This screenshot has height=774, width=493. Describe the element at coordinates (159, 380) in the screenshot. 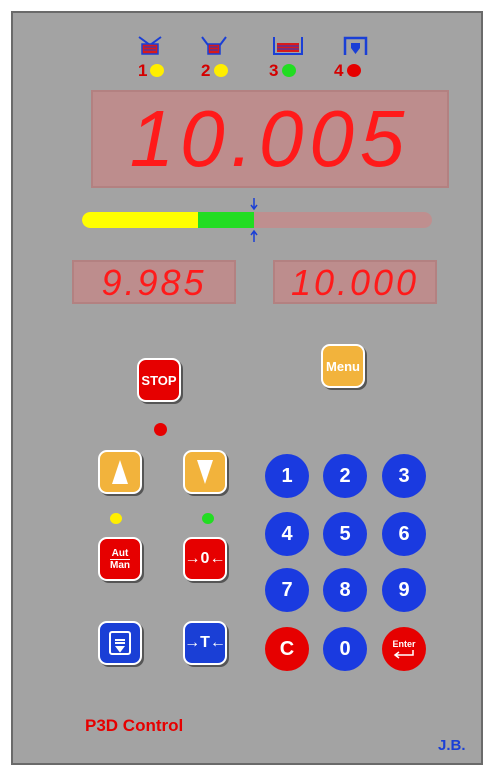

I see `stop-button: STOP` at that location.